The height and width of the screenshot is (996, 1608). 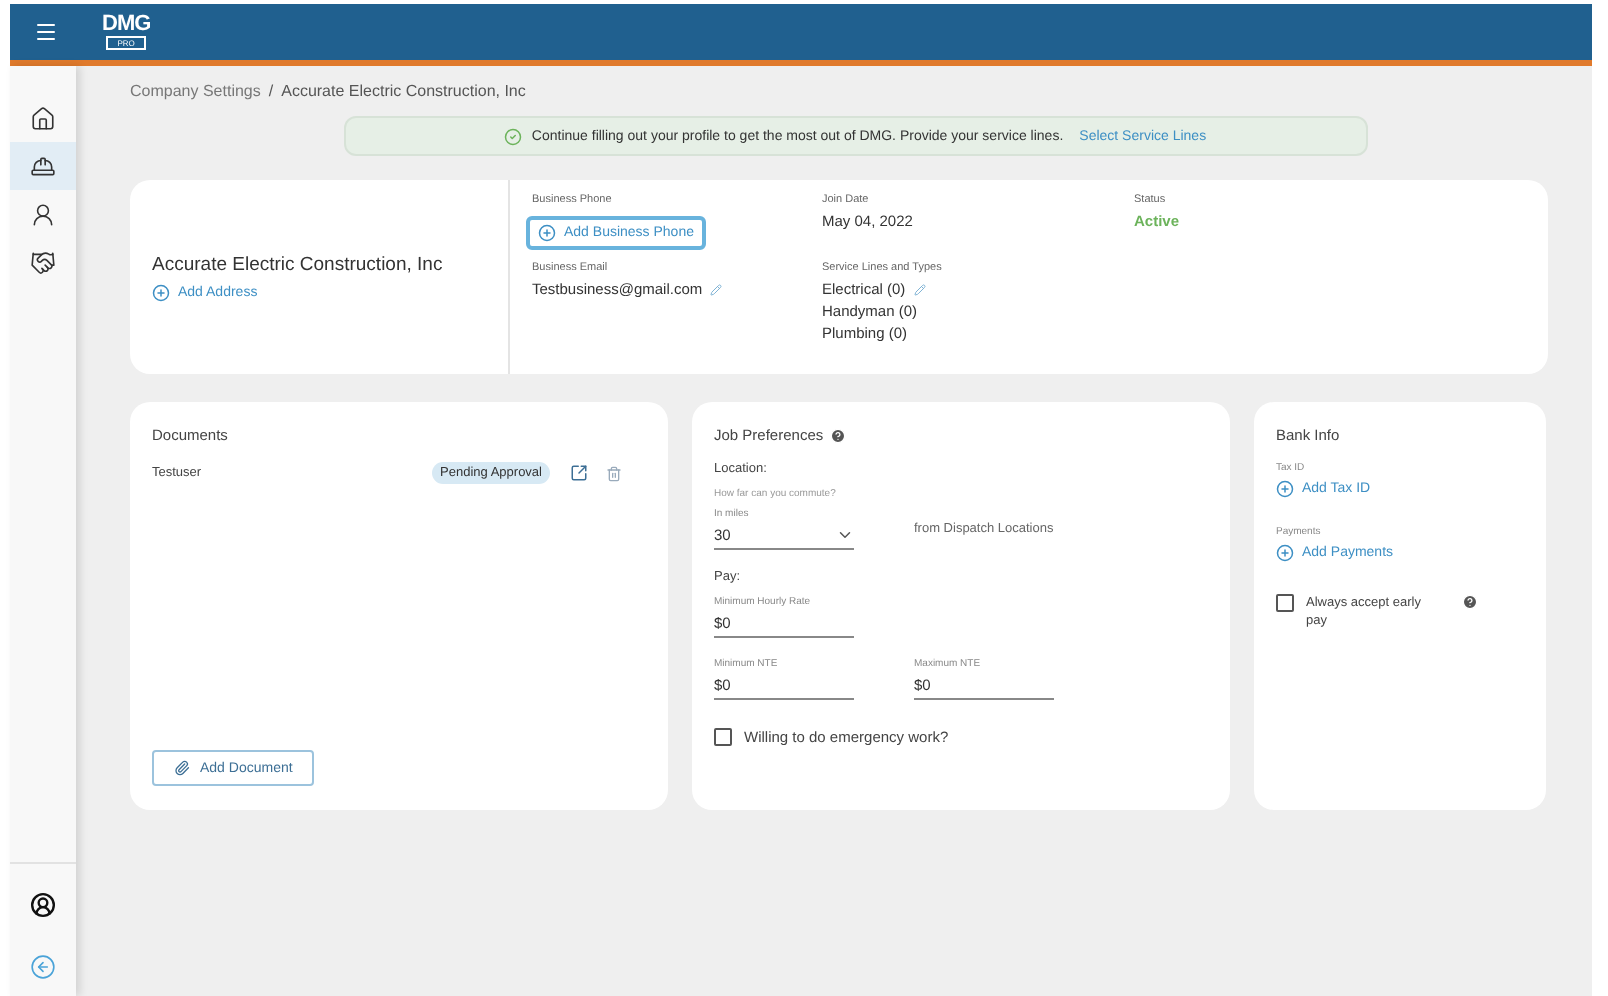 I want to click on chevron-down-icon, so click(x=845, y=535).